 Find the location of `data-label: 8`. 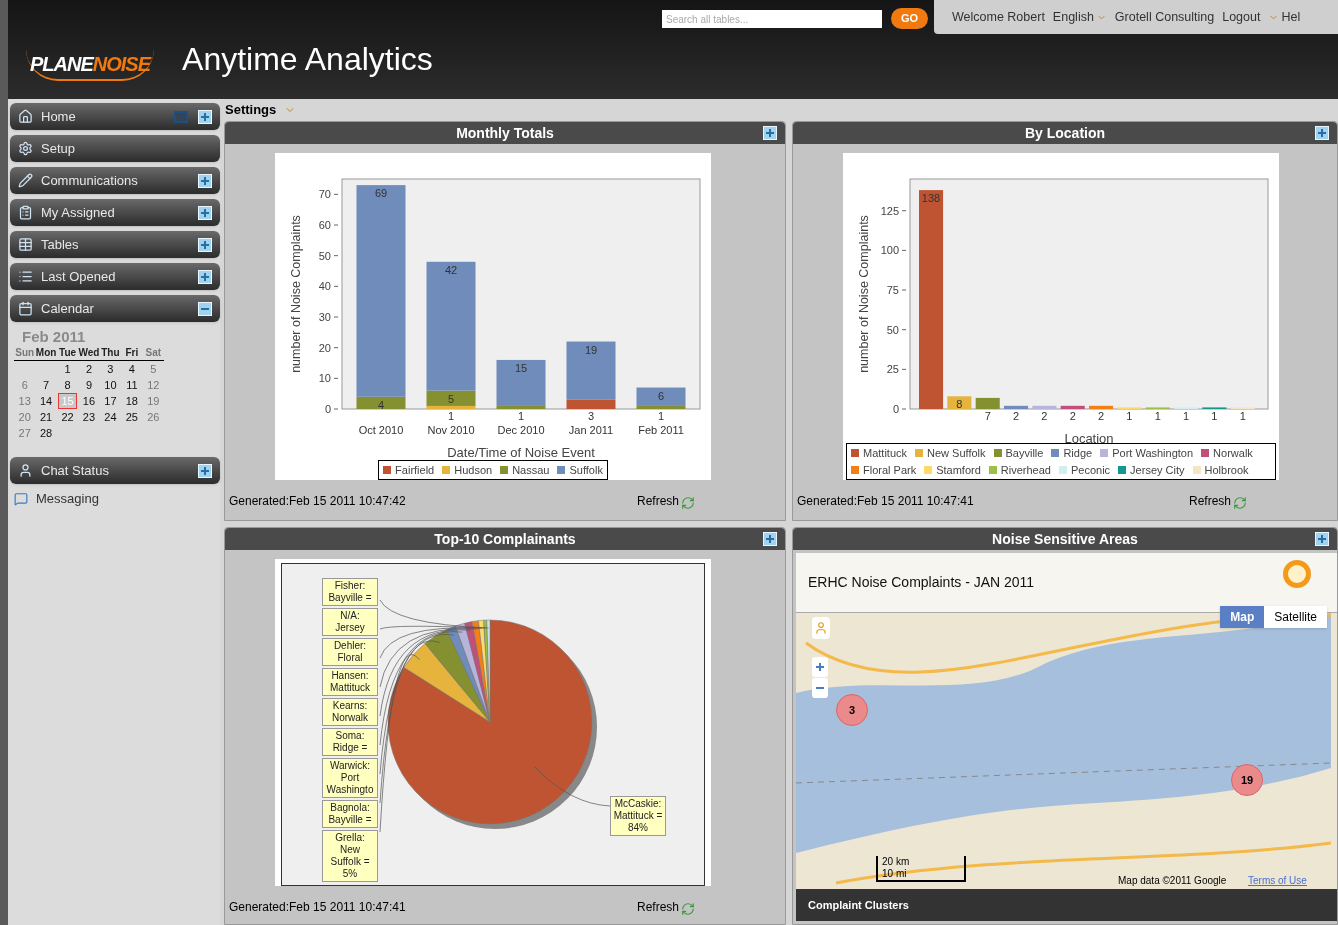

data-label: 8 is located at coordinates (958, 404).